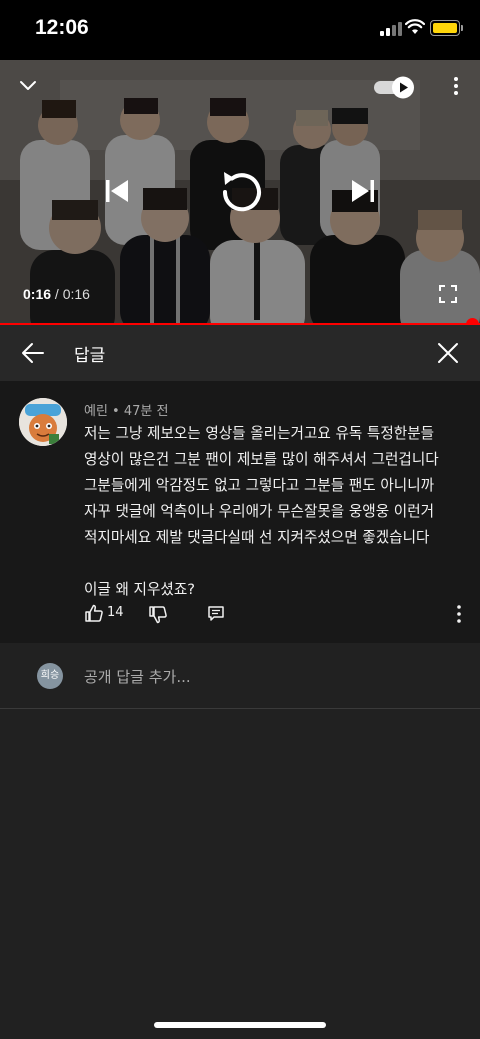 This screenshot has height=1039, width=480. I want to click on replay-icon, so click(240, 192).